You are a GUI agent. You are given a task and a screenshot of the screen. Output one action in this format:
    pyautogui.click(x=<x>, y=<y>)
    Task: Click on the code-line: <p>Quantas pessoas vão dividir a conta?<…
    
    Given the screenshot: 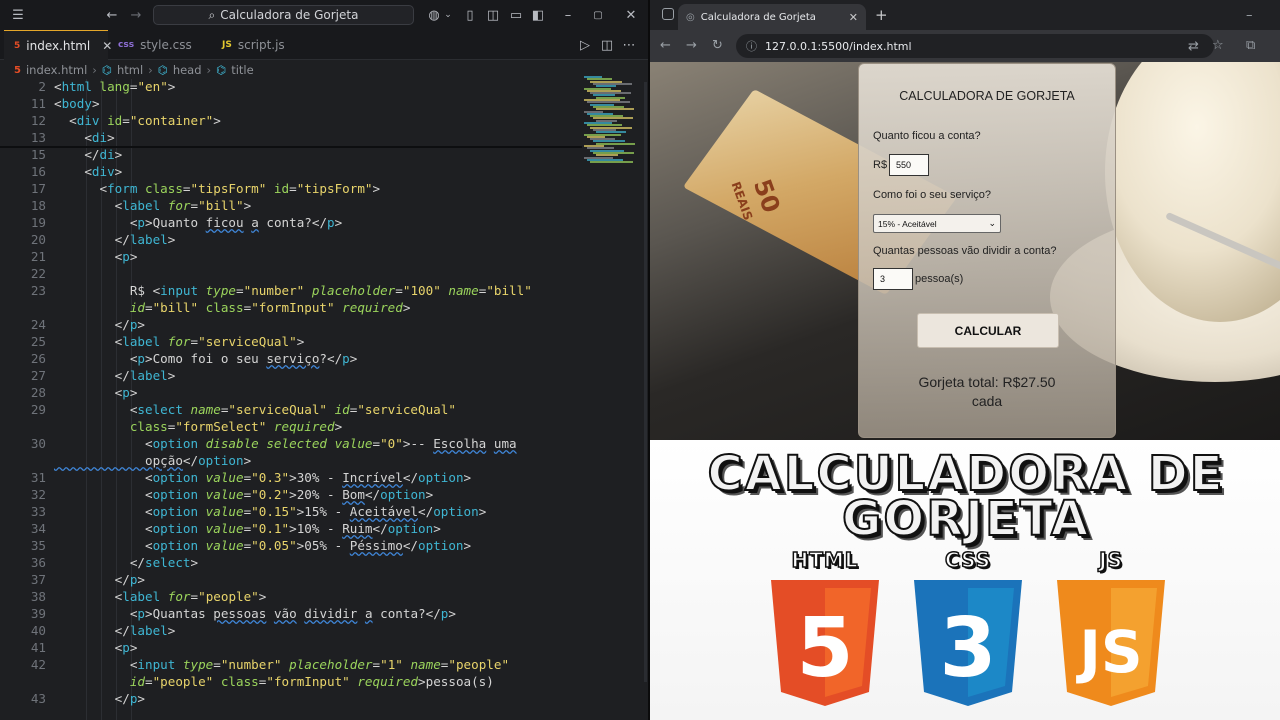 What is the action you would take?
    pyautogui.click(x=255, y=613)
    